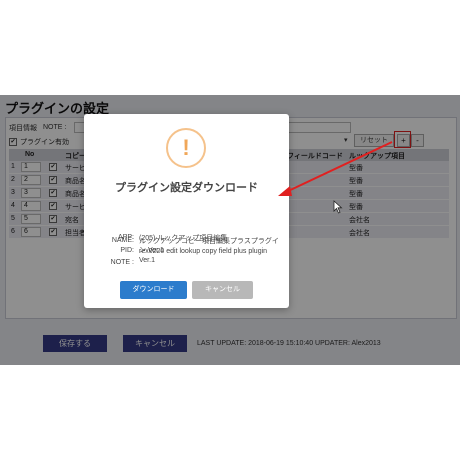 This screenshot has width=460, height=460. Describe the element at coordinates (338, 207) in the screenshot. I see `mouse-cursor-icon` at that location.